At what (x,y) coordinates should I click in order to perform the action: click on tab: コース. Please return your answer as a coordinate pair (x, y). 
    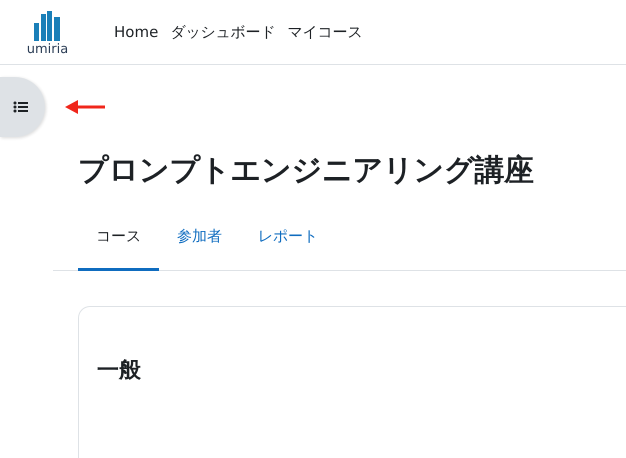
    Looking at the image, I should click on (118, 244).